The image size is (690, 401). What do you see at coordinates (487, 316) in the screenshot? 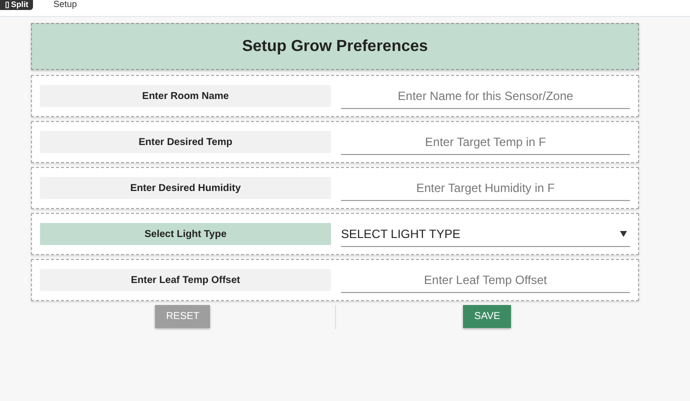
I see `save-button: SAVE` at bounding box center [487, 316].